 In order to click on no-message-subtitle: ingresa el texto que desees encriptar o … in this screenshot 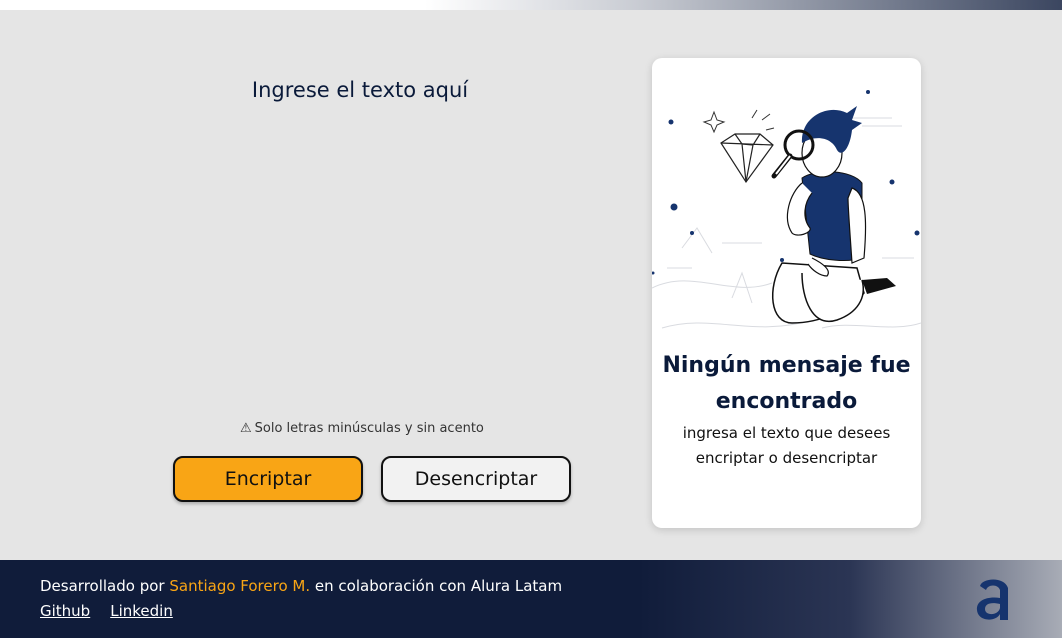, I will do `click(786, 445)`.